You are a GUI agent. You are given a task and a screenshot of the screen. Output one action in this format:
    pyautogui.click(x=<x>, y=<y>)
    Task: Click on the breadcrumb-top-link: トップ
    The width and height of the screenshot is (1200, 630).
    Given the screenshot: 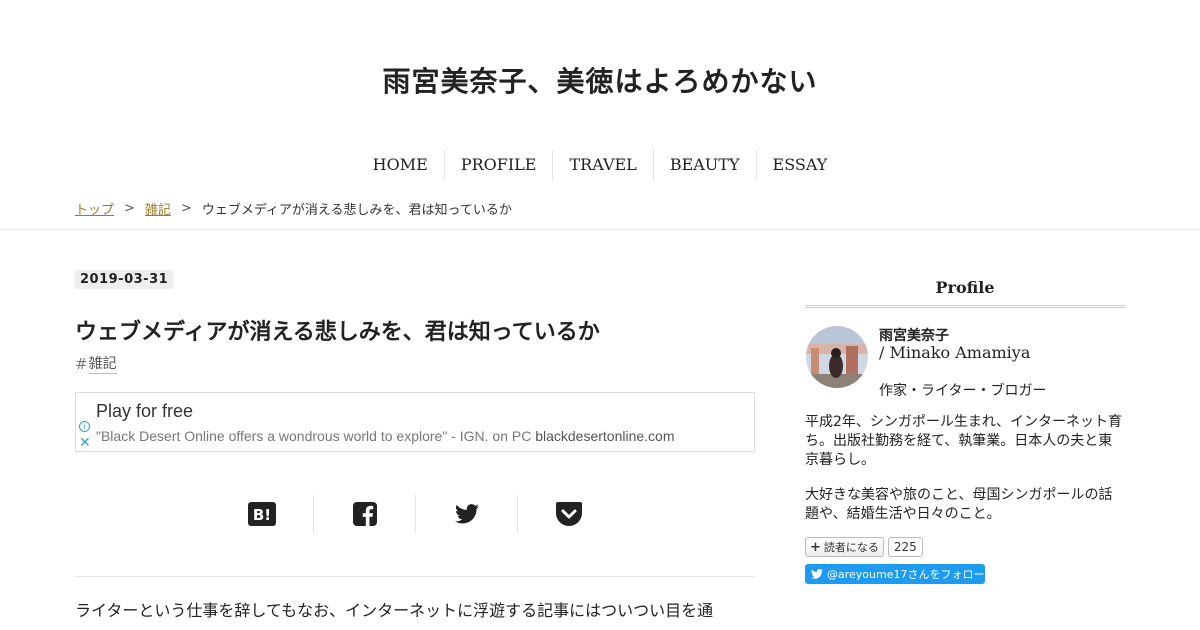 What is the action you would take?
    pyautogui.click(x=94, y=208)
    